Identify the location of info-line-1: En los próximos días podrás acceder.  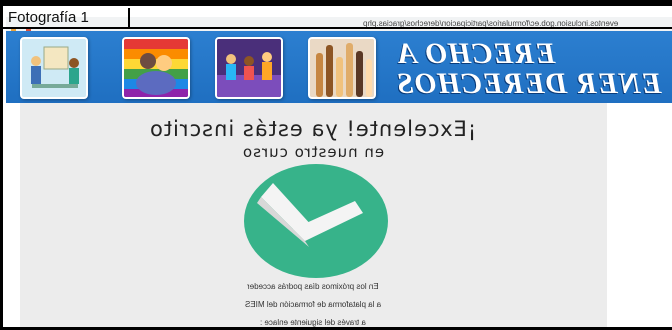
(313, 286).